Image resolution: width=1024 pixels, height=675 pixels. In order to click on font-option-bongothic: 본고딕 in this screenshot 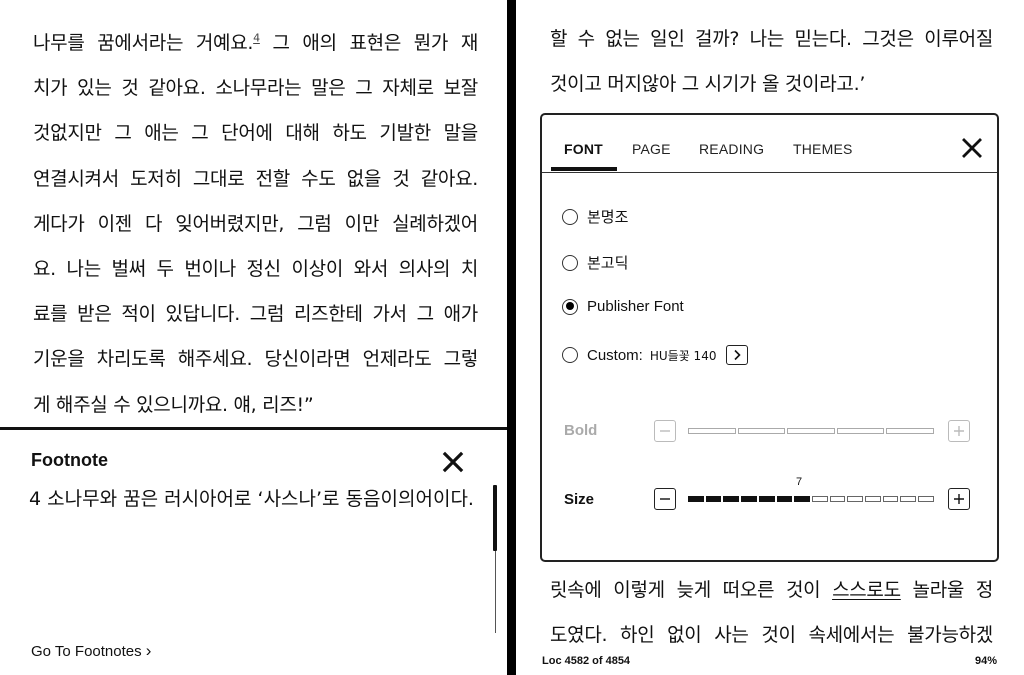, I will do `click(595, 262)`.